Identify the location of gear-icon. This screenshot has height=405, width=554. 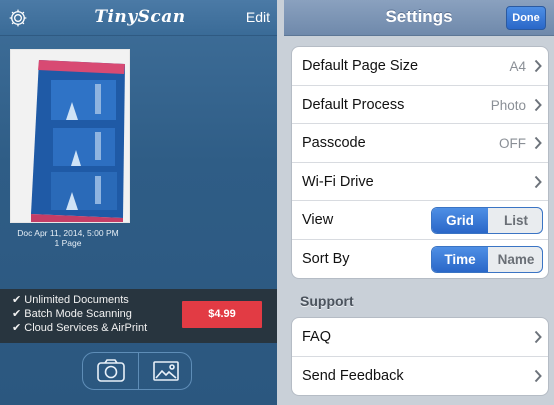
(18, 18).